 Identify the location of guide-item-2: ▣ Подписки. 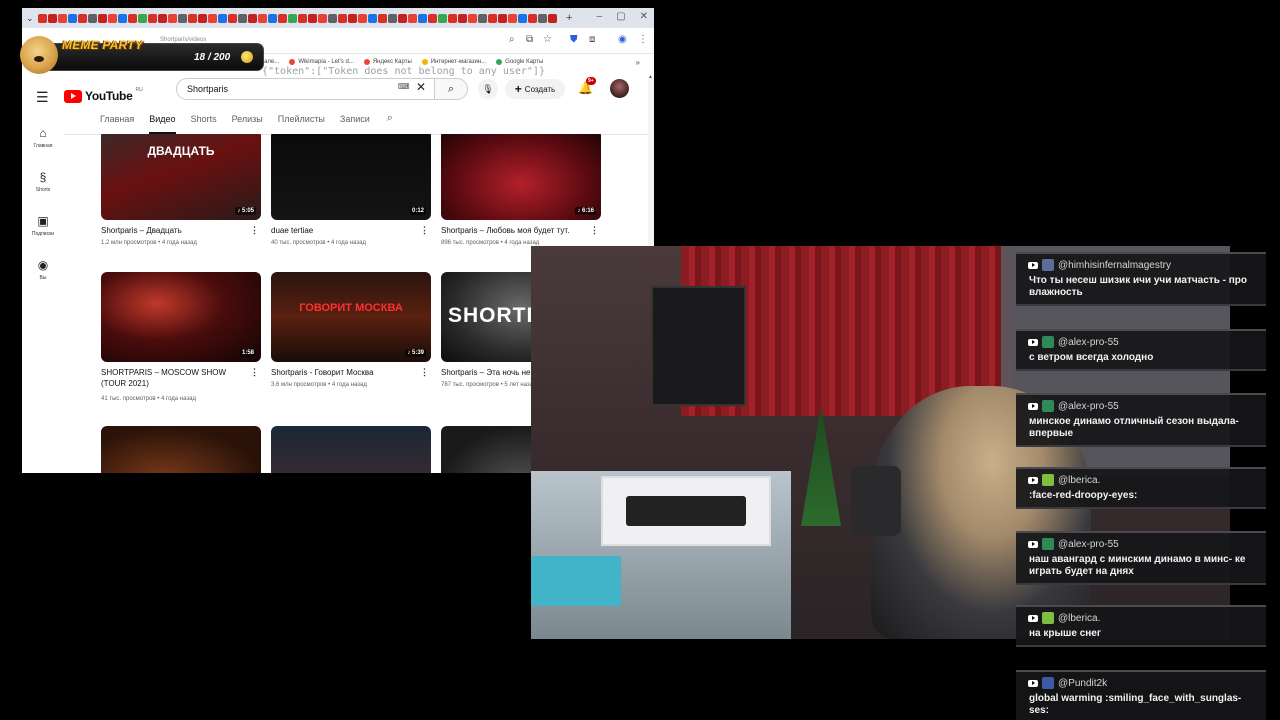
(43, 225).